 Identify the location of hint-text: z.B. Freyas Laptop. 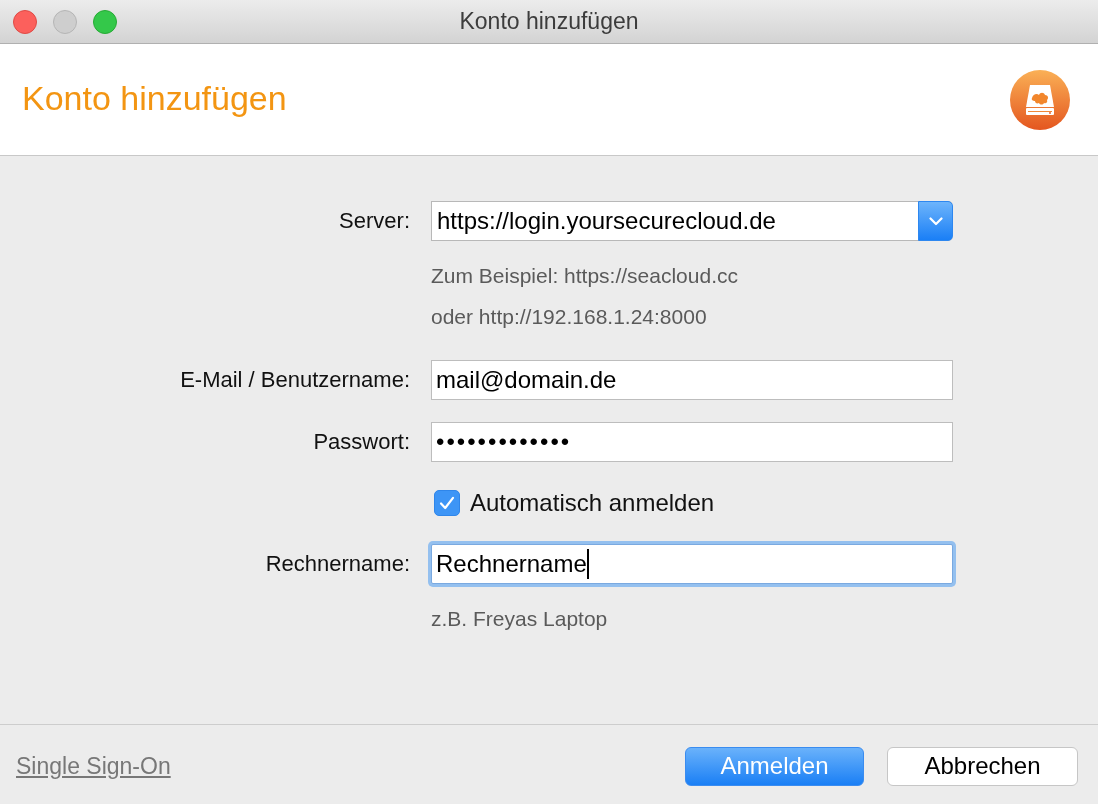
(519, 619).